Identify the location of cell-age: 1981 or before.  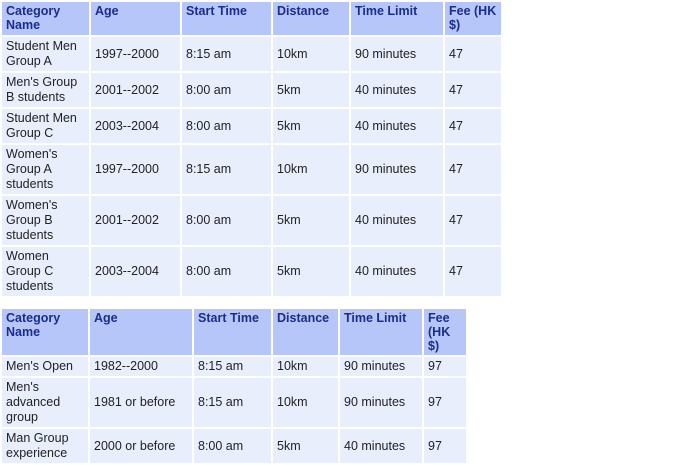
(141, 402).